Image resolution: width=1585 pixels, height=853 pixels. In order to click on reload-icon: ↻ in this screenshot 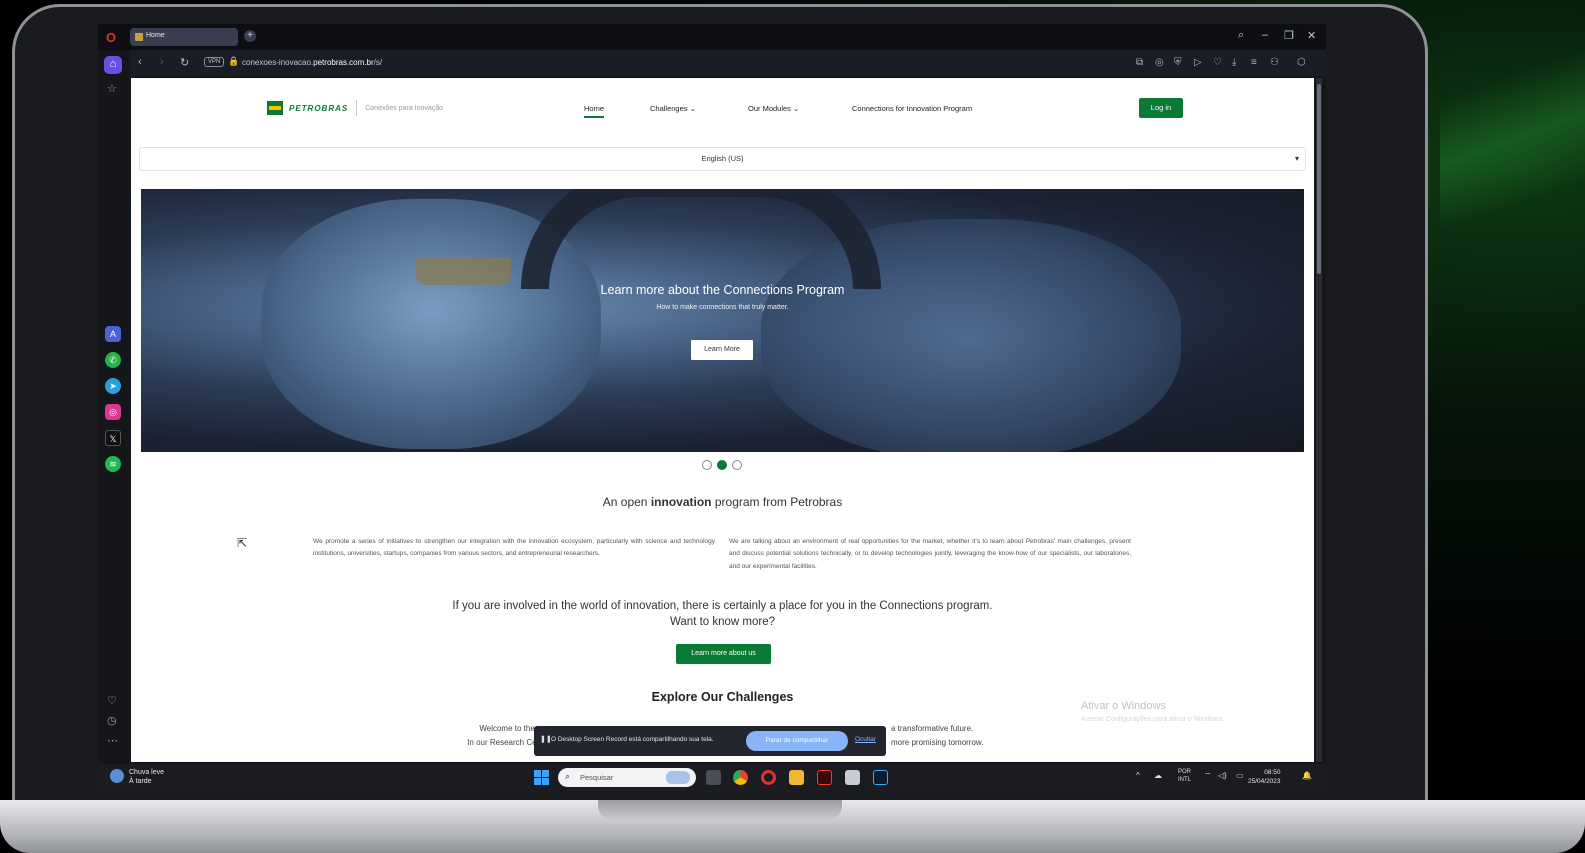, I will do `click(184, 62)`.